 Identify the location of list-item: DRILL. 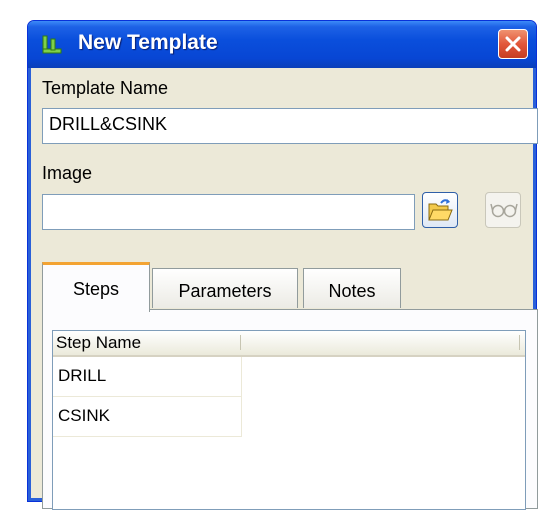
(147, 377).